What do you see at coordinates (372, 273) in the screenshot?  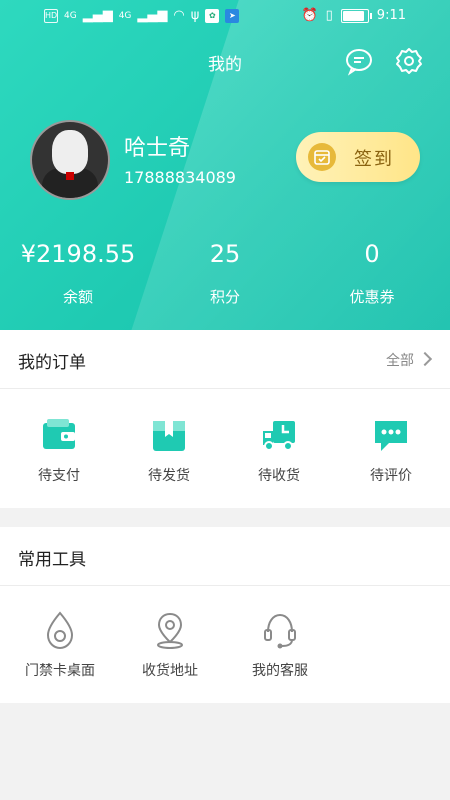 I see `stat-coupons: 0 优惠券` at bounding box center [372, 273].